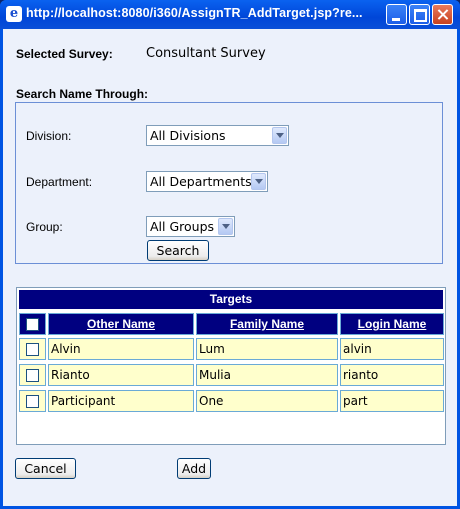  Describe the element at coordinates (392, 375) in the screenshot. I see `cell-login-name: rianto` at that location.